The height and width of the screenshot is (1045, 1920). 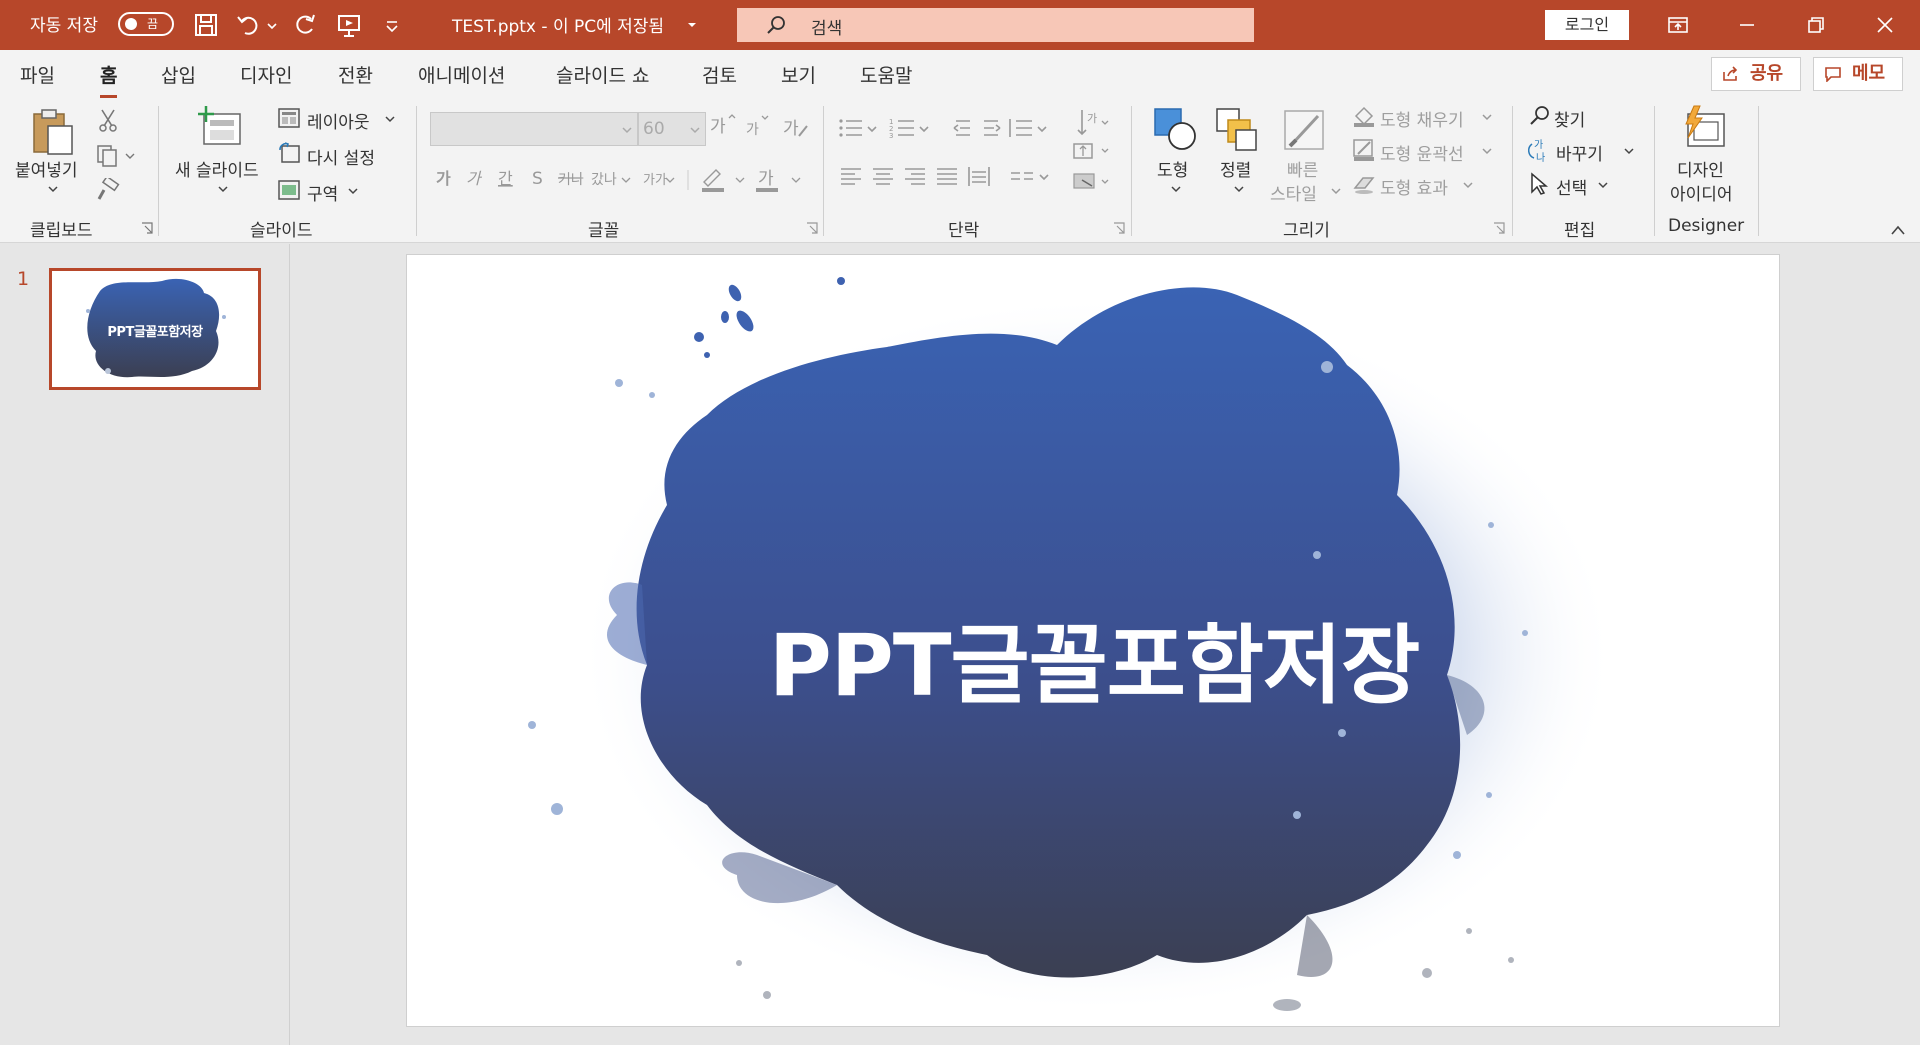 I want to click on svg-text: 나, so click(x=1540, y=158).